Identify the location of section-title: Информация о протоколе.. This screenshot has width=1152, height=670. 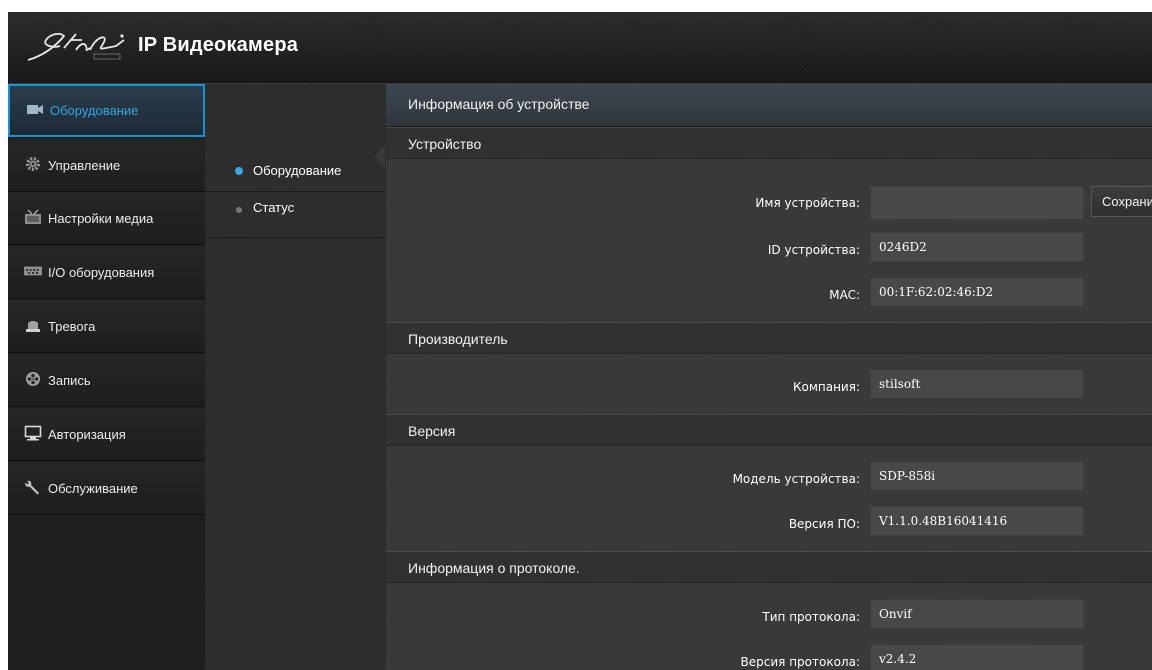
(494, 568).